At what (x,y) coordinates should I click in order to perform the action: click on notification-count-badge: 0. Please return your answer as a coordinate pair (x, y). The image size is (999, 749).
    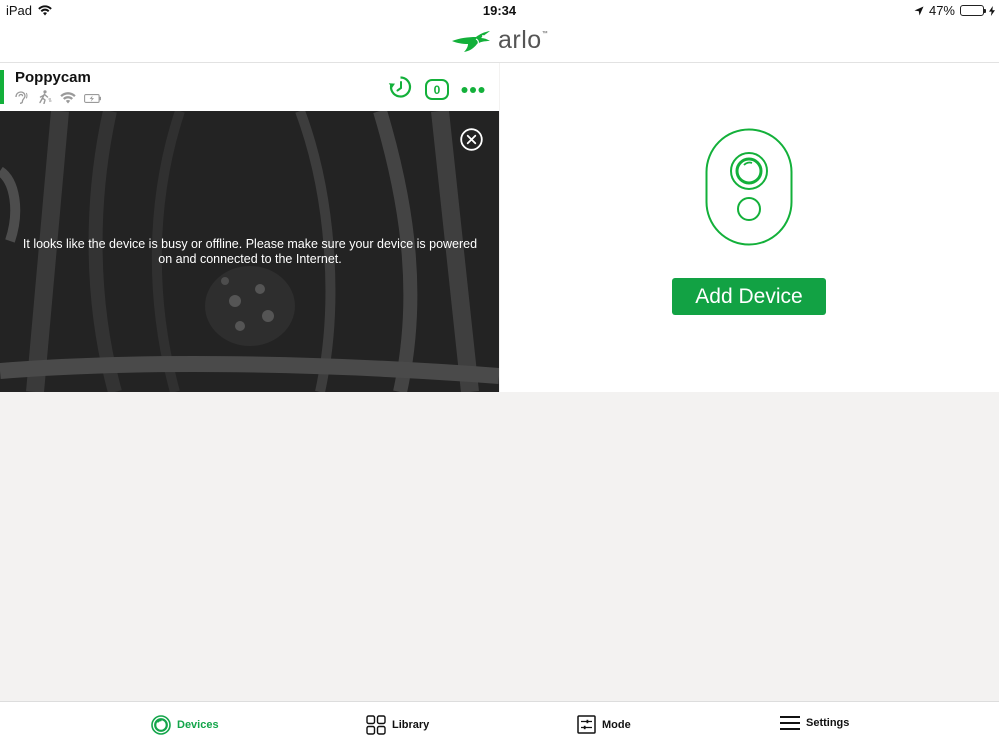
    Looking at the image, I should click on (437, 89).